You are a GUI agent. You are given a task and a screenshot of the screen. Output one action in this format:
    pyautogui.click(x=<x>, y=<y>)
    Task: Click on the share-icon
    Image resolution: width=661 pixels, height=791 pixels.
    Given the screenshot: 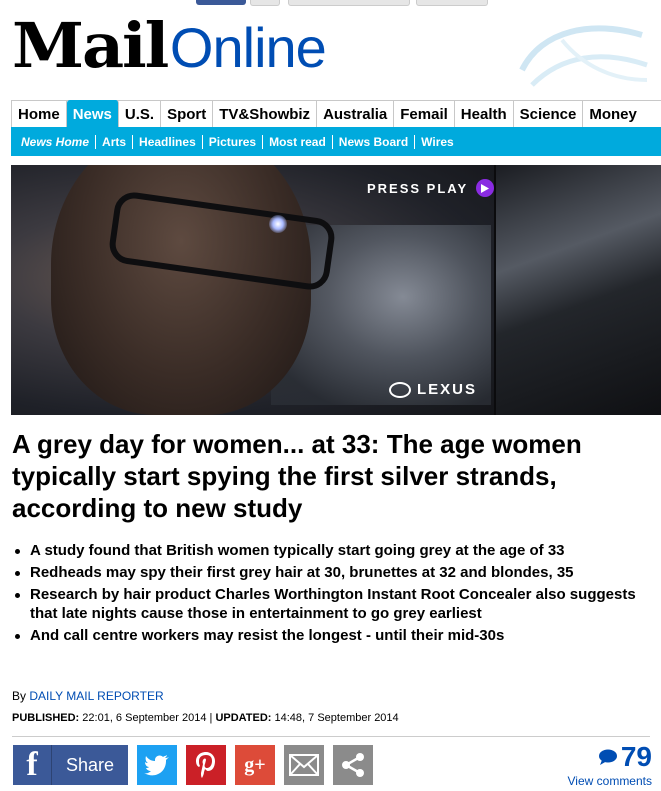 What is the action you would take?
    pyautogui.click(x=353, y=765)
    